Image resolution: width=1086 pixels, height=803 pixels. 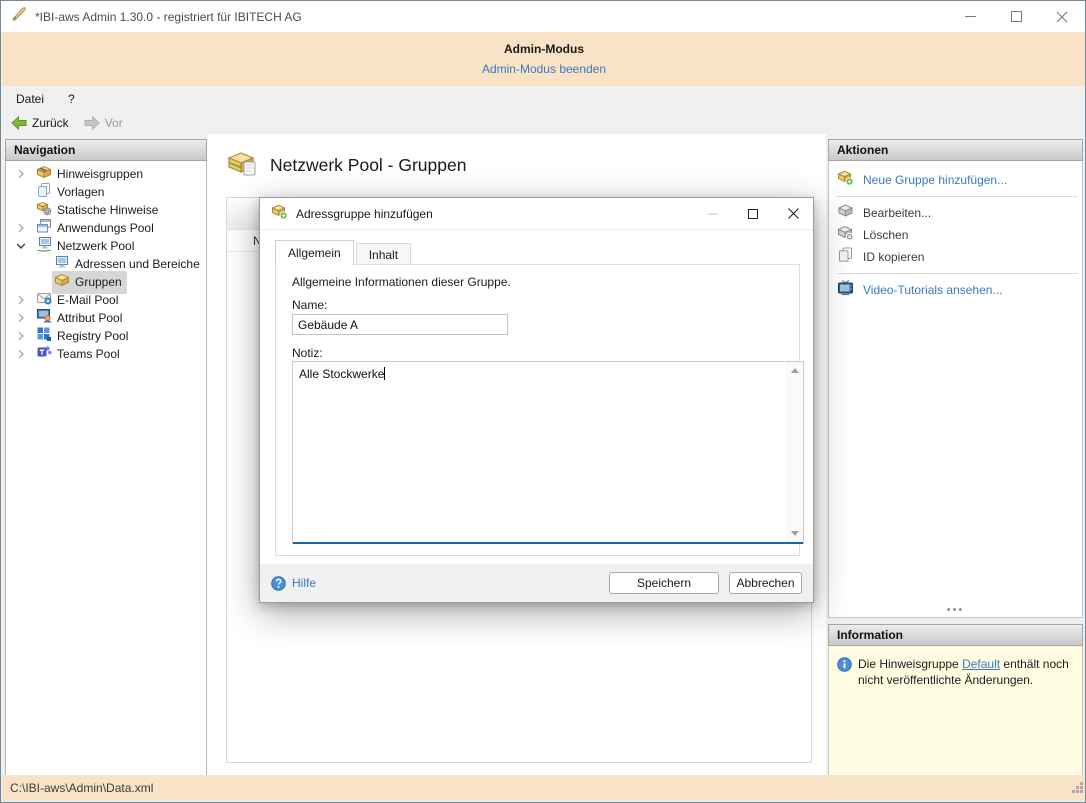 I want to click on admin-mode-banner: Admin-Modus Admin-Modus beenden, so click(x=543, y=59).